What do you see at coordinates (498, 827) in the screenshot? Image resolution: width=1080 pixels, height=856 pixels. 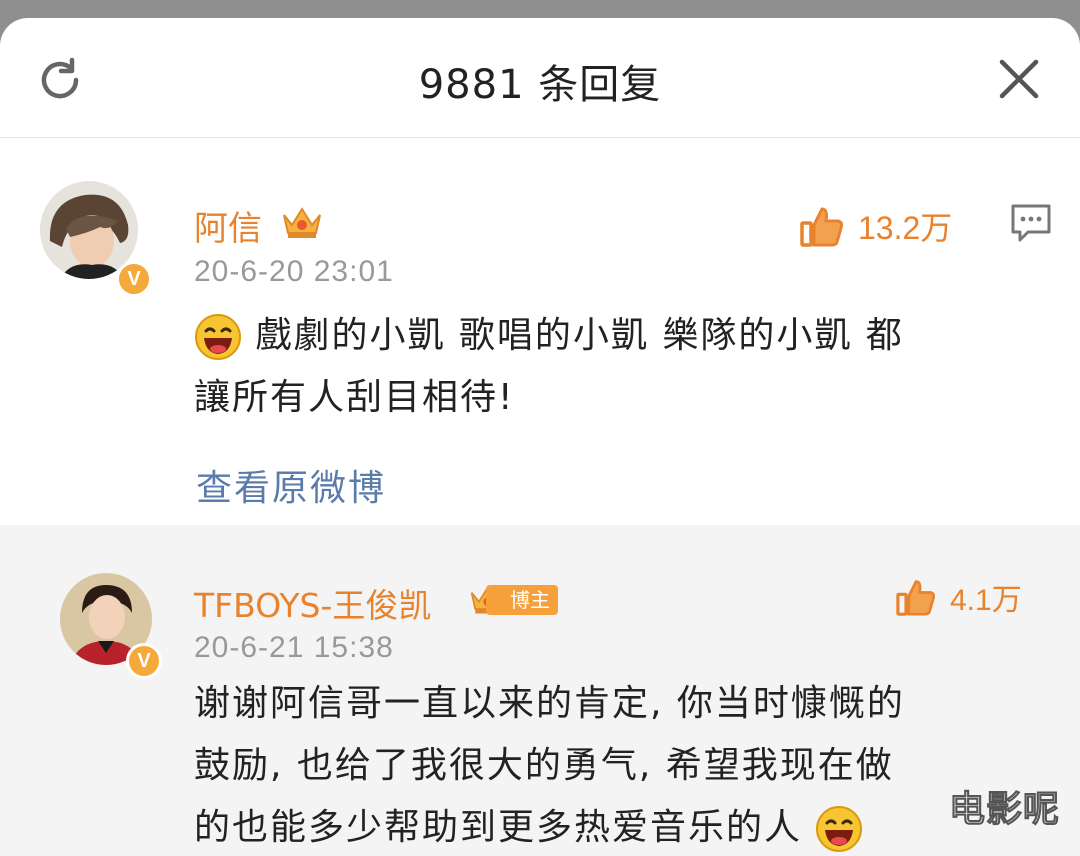 I see `reply-text-line: 的也能多少帮助到更多热爱音乐的人` at bounding box center [498, 827].